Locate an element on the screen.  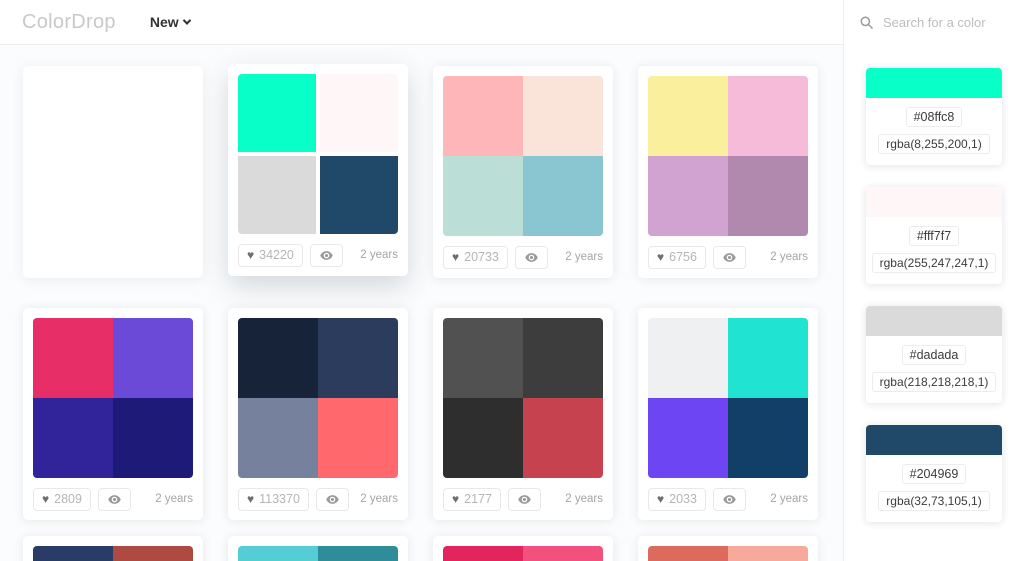
hex-code: #204969 is located at coordinates (934, 474).